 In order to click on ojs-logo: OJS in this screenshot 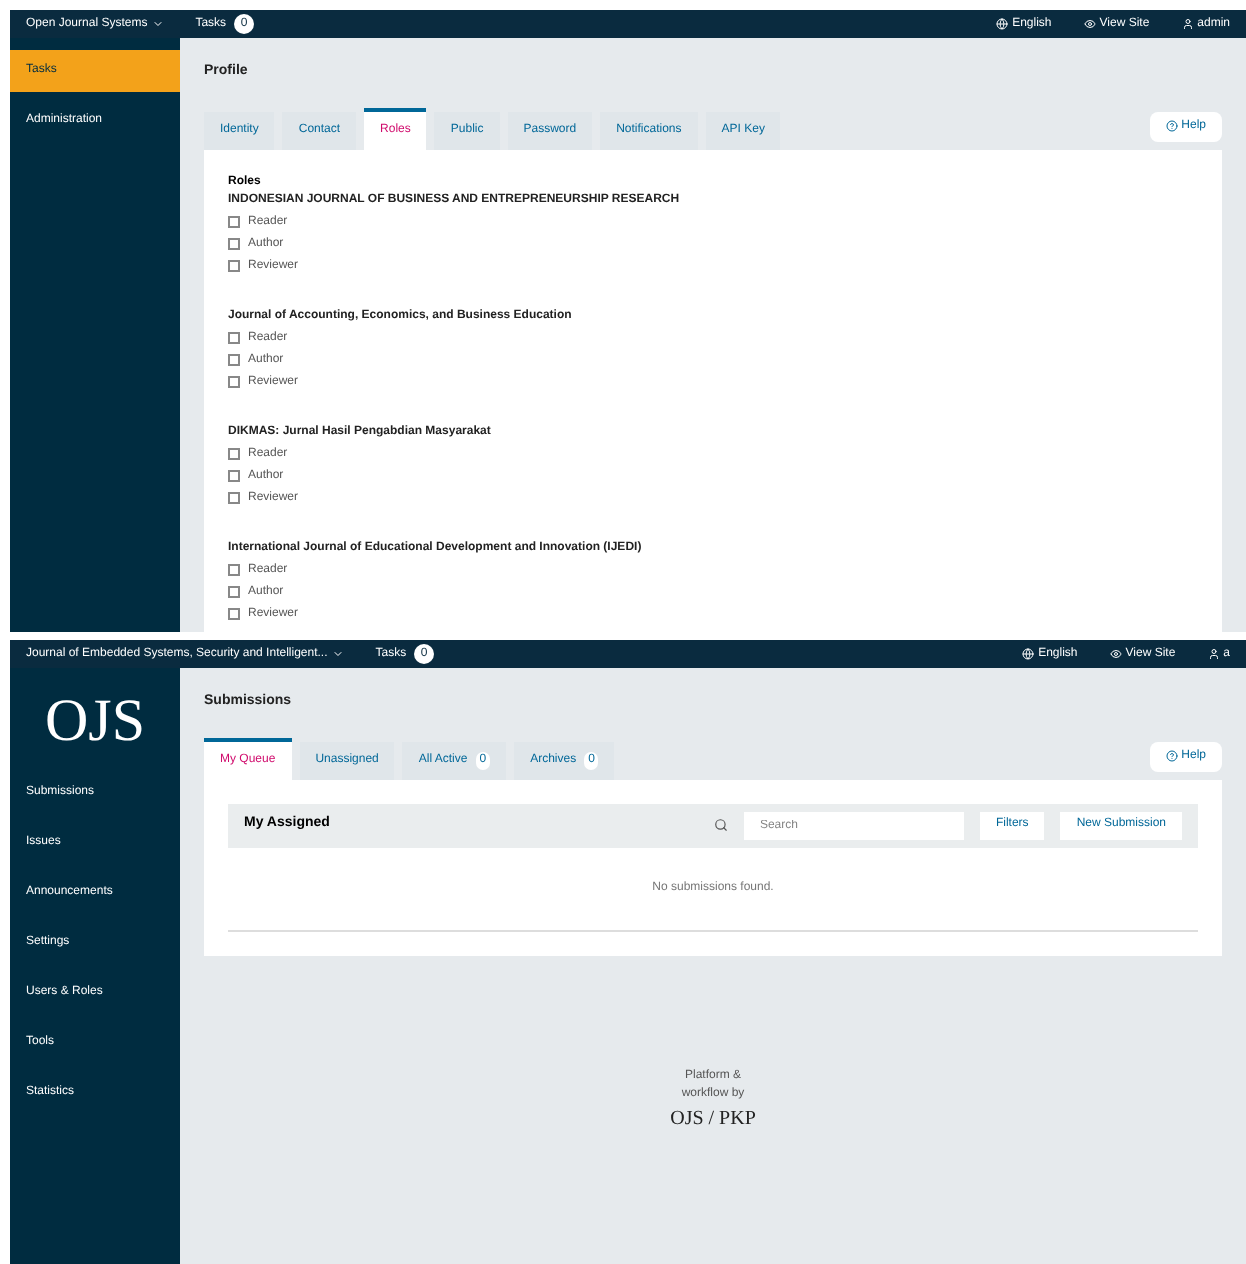, I will do `click(95, 722)`.